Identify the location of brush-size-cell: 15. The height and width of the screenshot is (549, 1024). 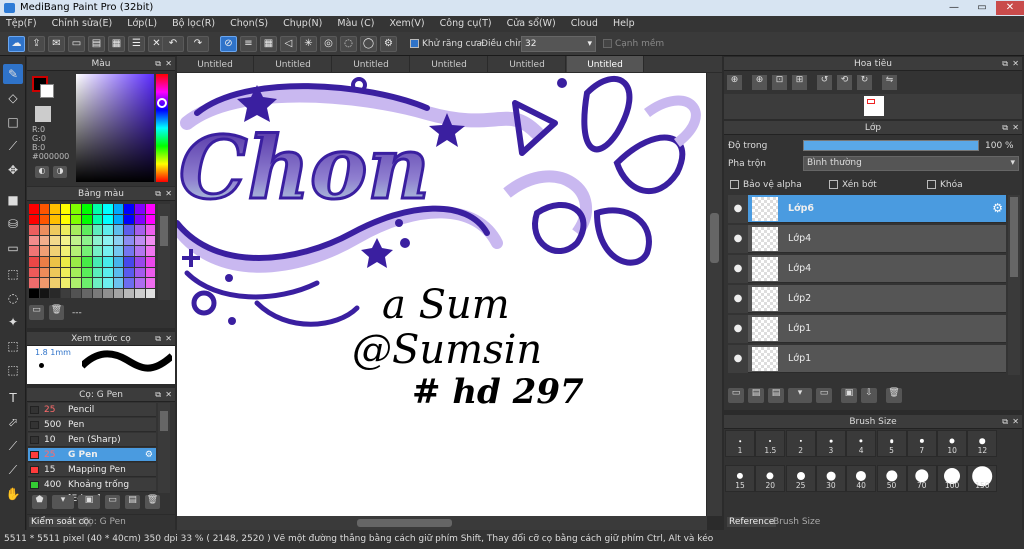
(740, 478).